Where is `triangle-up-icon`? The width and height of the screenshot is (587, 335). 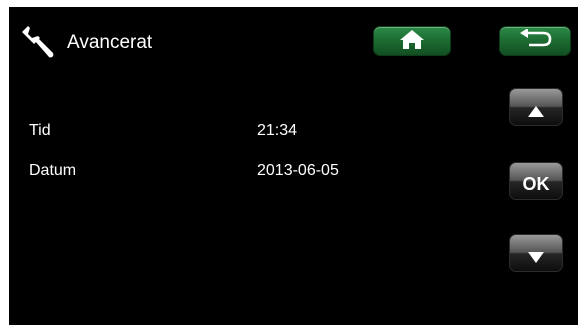 triangle-up-icon is located at coordinates (536, 111).